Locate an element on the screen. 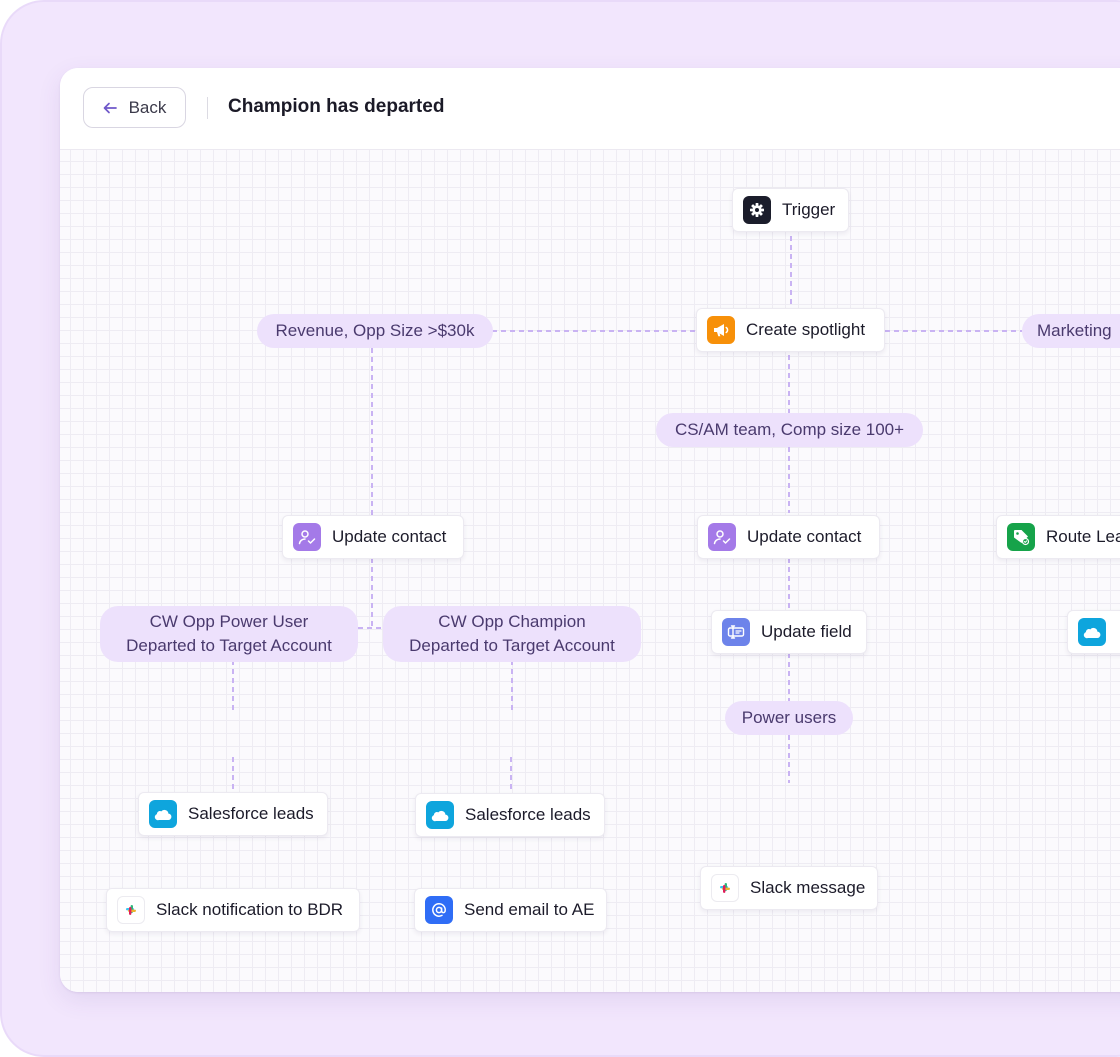 Image resolution: width=1120 pixels, height=1057 pixels. slack-notification-node: Slack notification to BDR is located at coordinates (233, 910).